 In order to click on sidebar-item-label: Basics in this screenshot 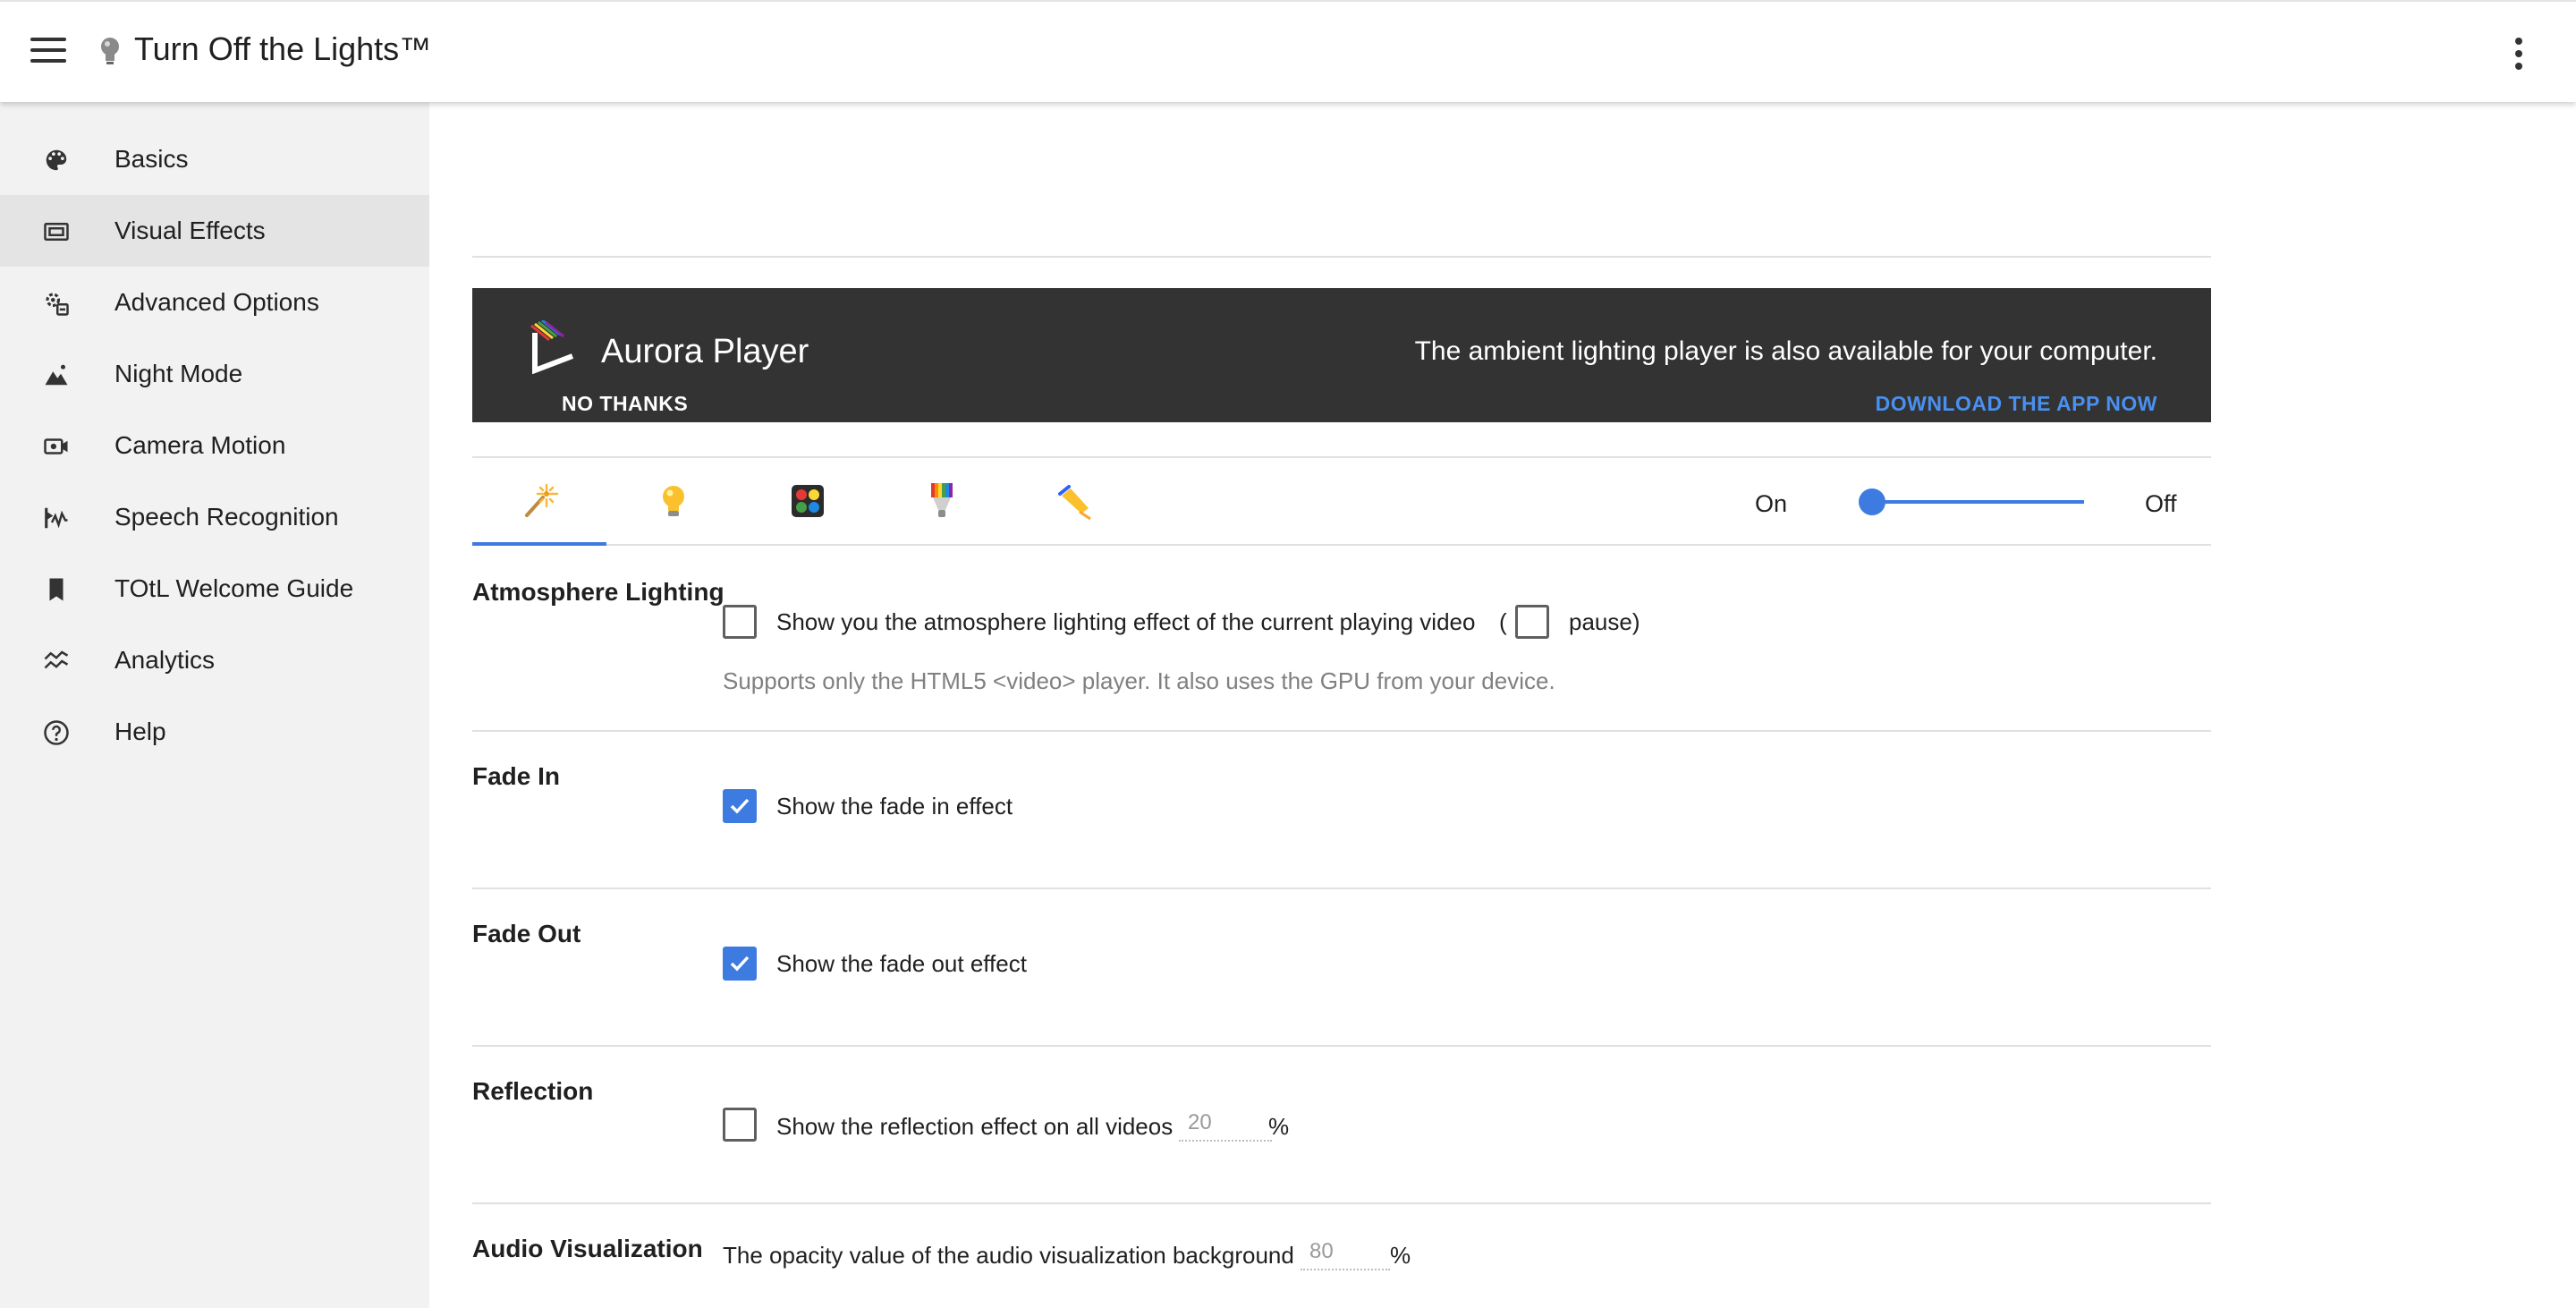, I will do `click(151, 159)`.